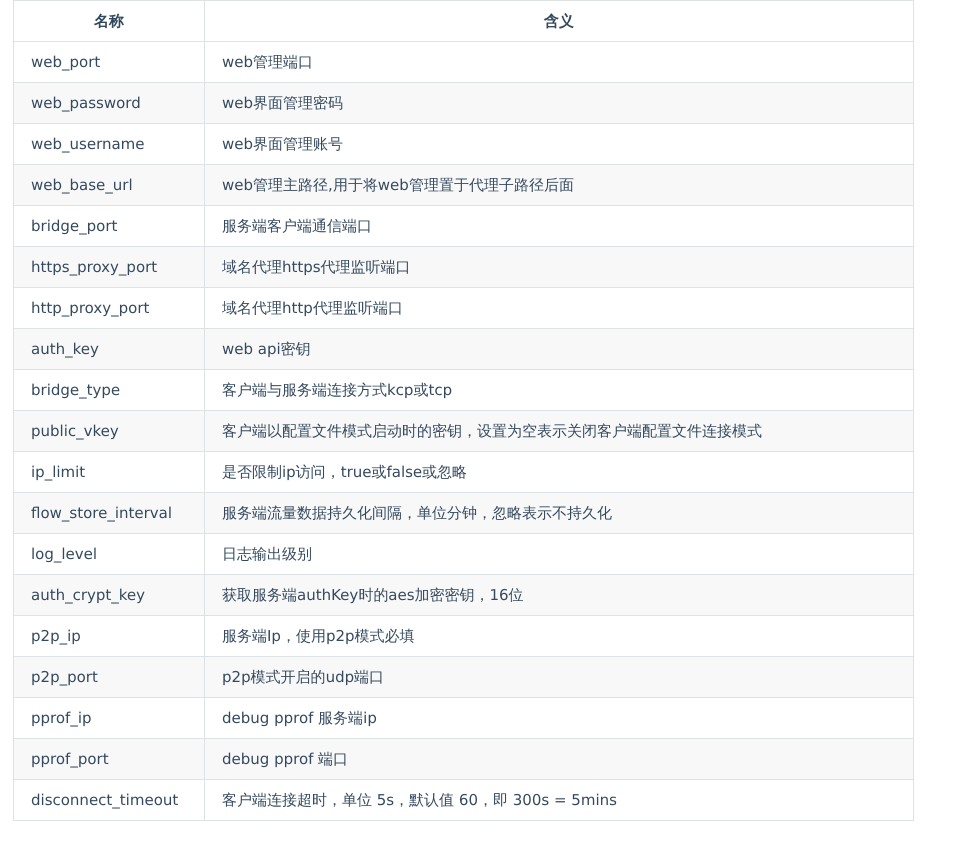 Image resolution: width=955 pixels, height=846 pixels. I want to click on column-header: 含义, so click(559, 21).